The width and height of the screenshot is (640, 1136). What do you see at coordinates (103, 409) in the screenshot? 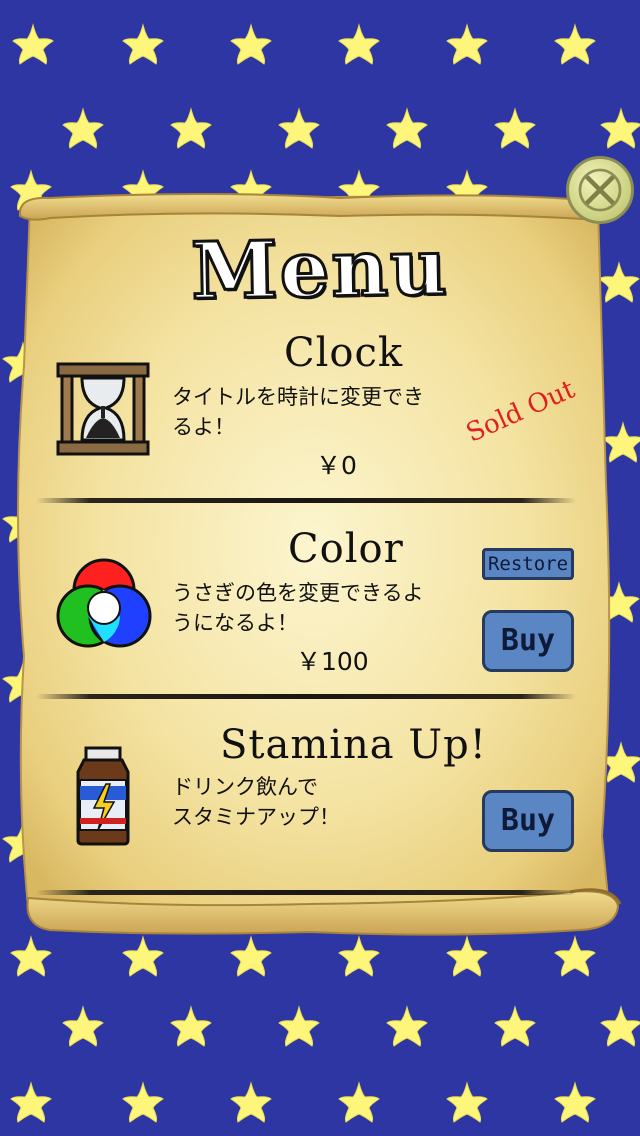
I see `hourglass-icon` at bounding box center [103, 409].